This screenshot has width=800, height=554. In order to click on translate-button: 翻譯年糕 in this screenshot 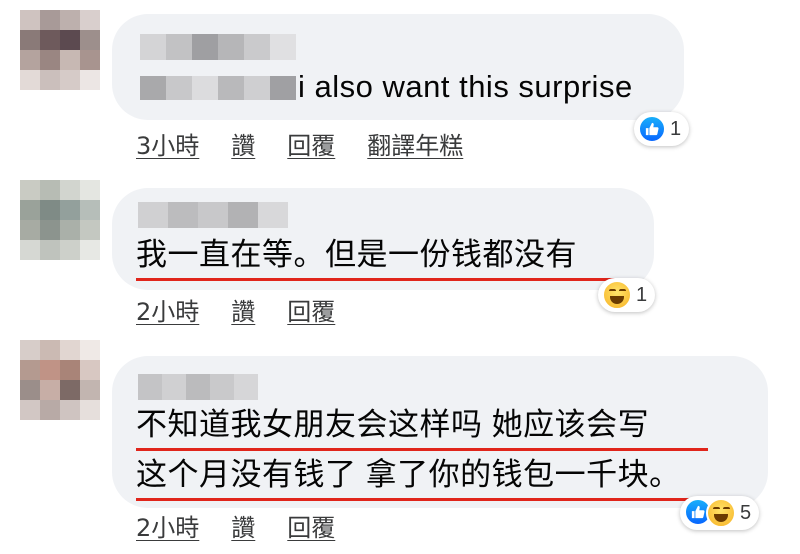, I will do `click(415, 143)`.